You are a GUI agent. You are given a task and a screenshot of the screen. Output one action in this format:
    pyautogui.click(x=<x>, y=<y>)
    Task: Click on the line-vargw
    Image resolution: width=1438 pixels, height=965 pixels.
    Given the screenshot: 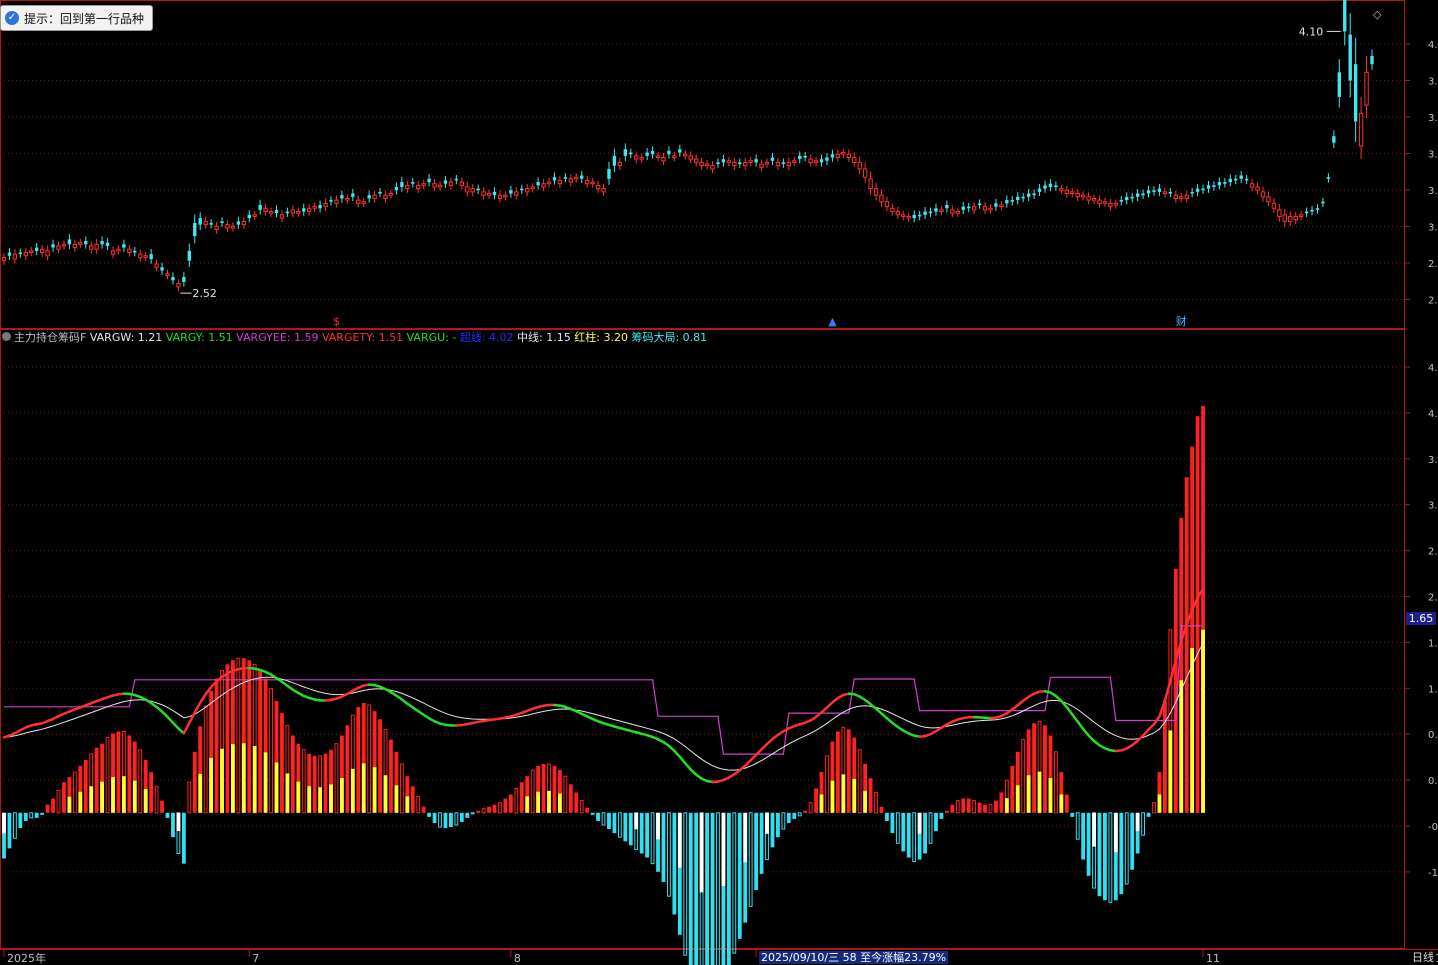 What is the action you would take?
    pyautogui.click(x=603, y=706)
    